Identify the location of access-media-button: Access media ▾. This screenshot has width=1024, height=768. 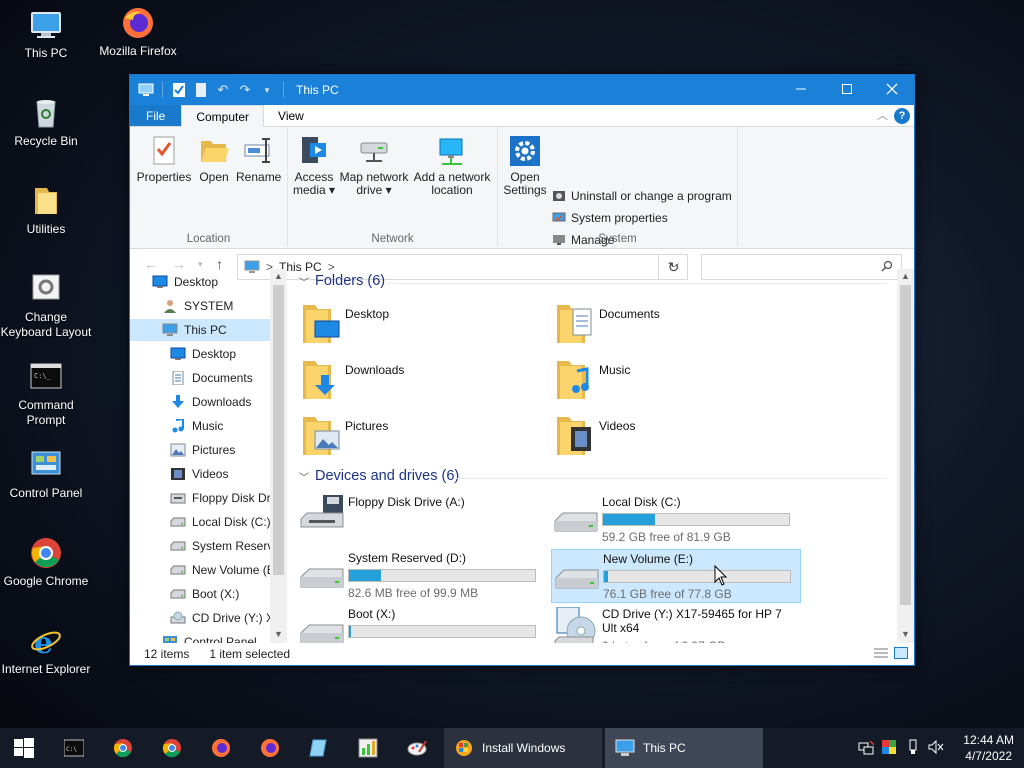
(314, 166).